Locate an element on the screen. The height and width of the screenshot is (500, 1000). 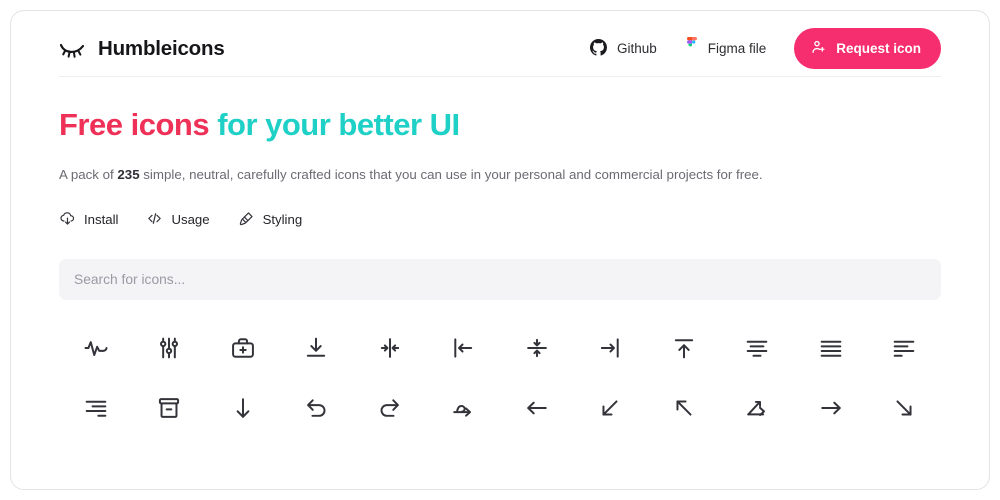
arrow-curve-right-icon is located at coordinates (390, 408).